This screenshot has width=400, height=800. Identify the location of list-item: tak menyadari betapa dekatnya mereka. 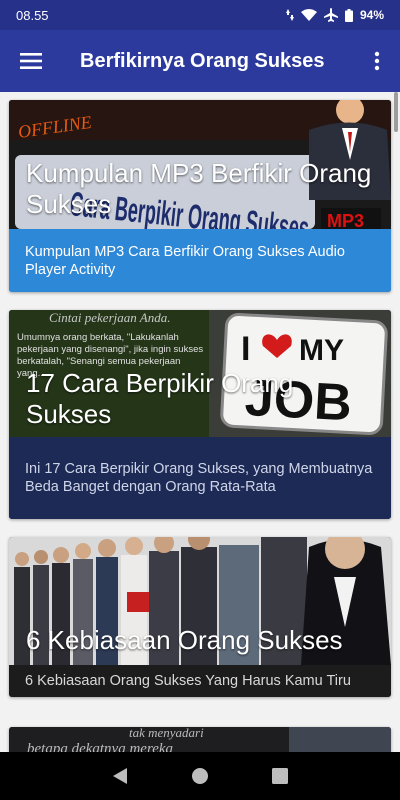
(200, 739).